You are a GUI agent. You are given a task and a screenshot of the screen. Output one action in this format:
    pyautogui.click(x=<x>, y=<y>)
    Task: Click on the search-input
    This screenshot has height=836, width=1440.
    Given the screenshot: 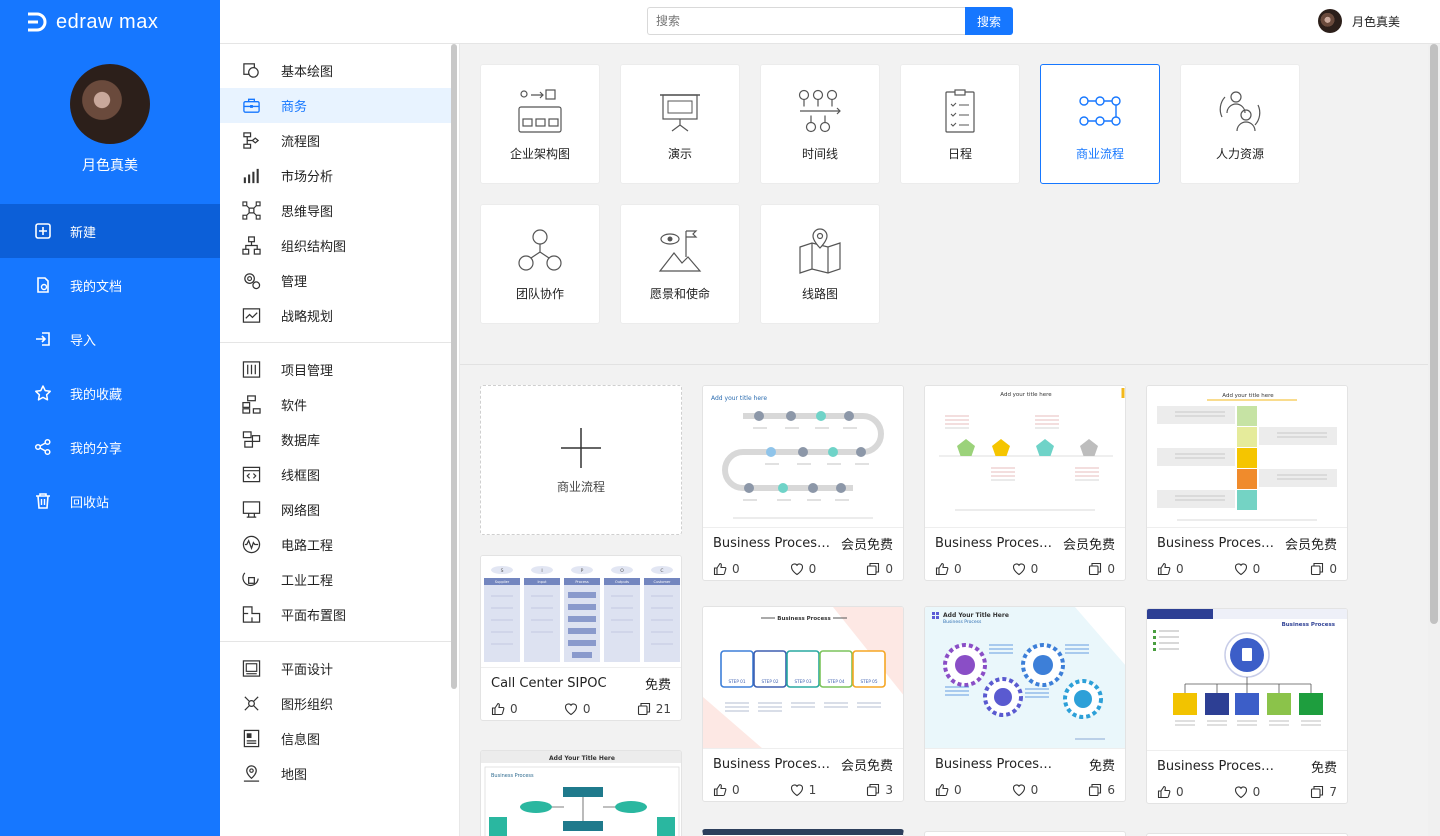 What is the action you would take?
    pyautogui.click(x=806, y=21)
    